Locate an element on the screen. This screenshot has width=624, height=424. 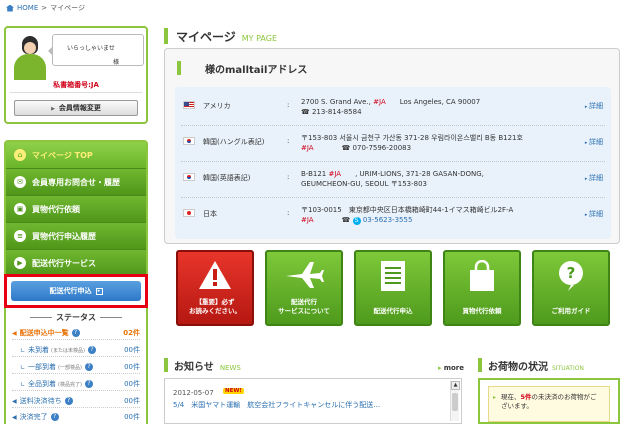
news-scrollbar: ▲ is located at coordinates (455, 401).